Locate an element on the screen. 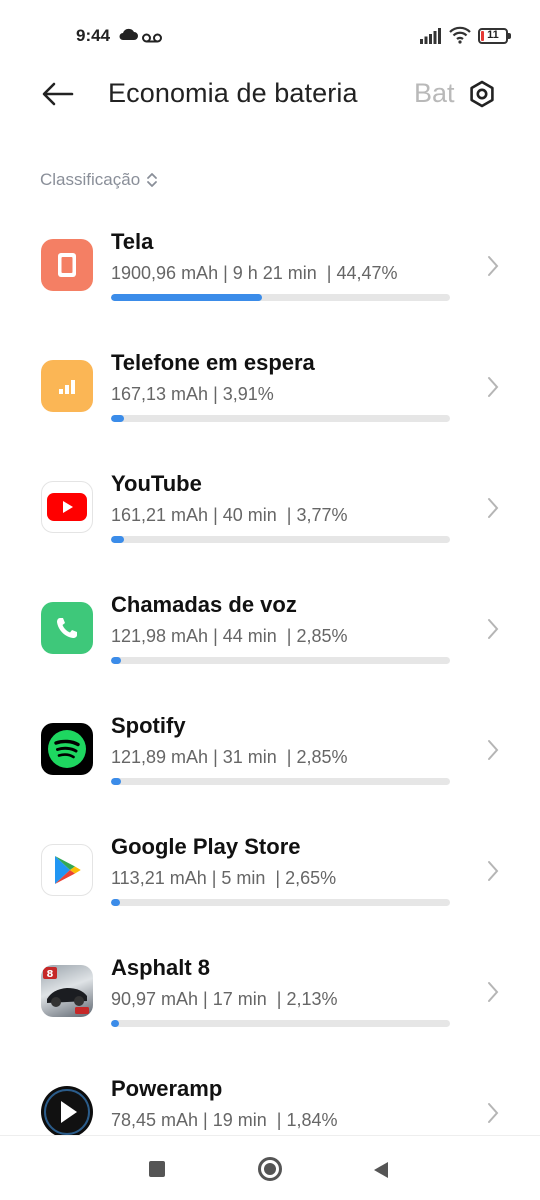  battery-icon: 11 is located at coordinates (494, 36).